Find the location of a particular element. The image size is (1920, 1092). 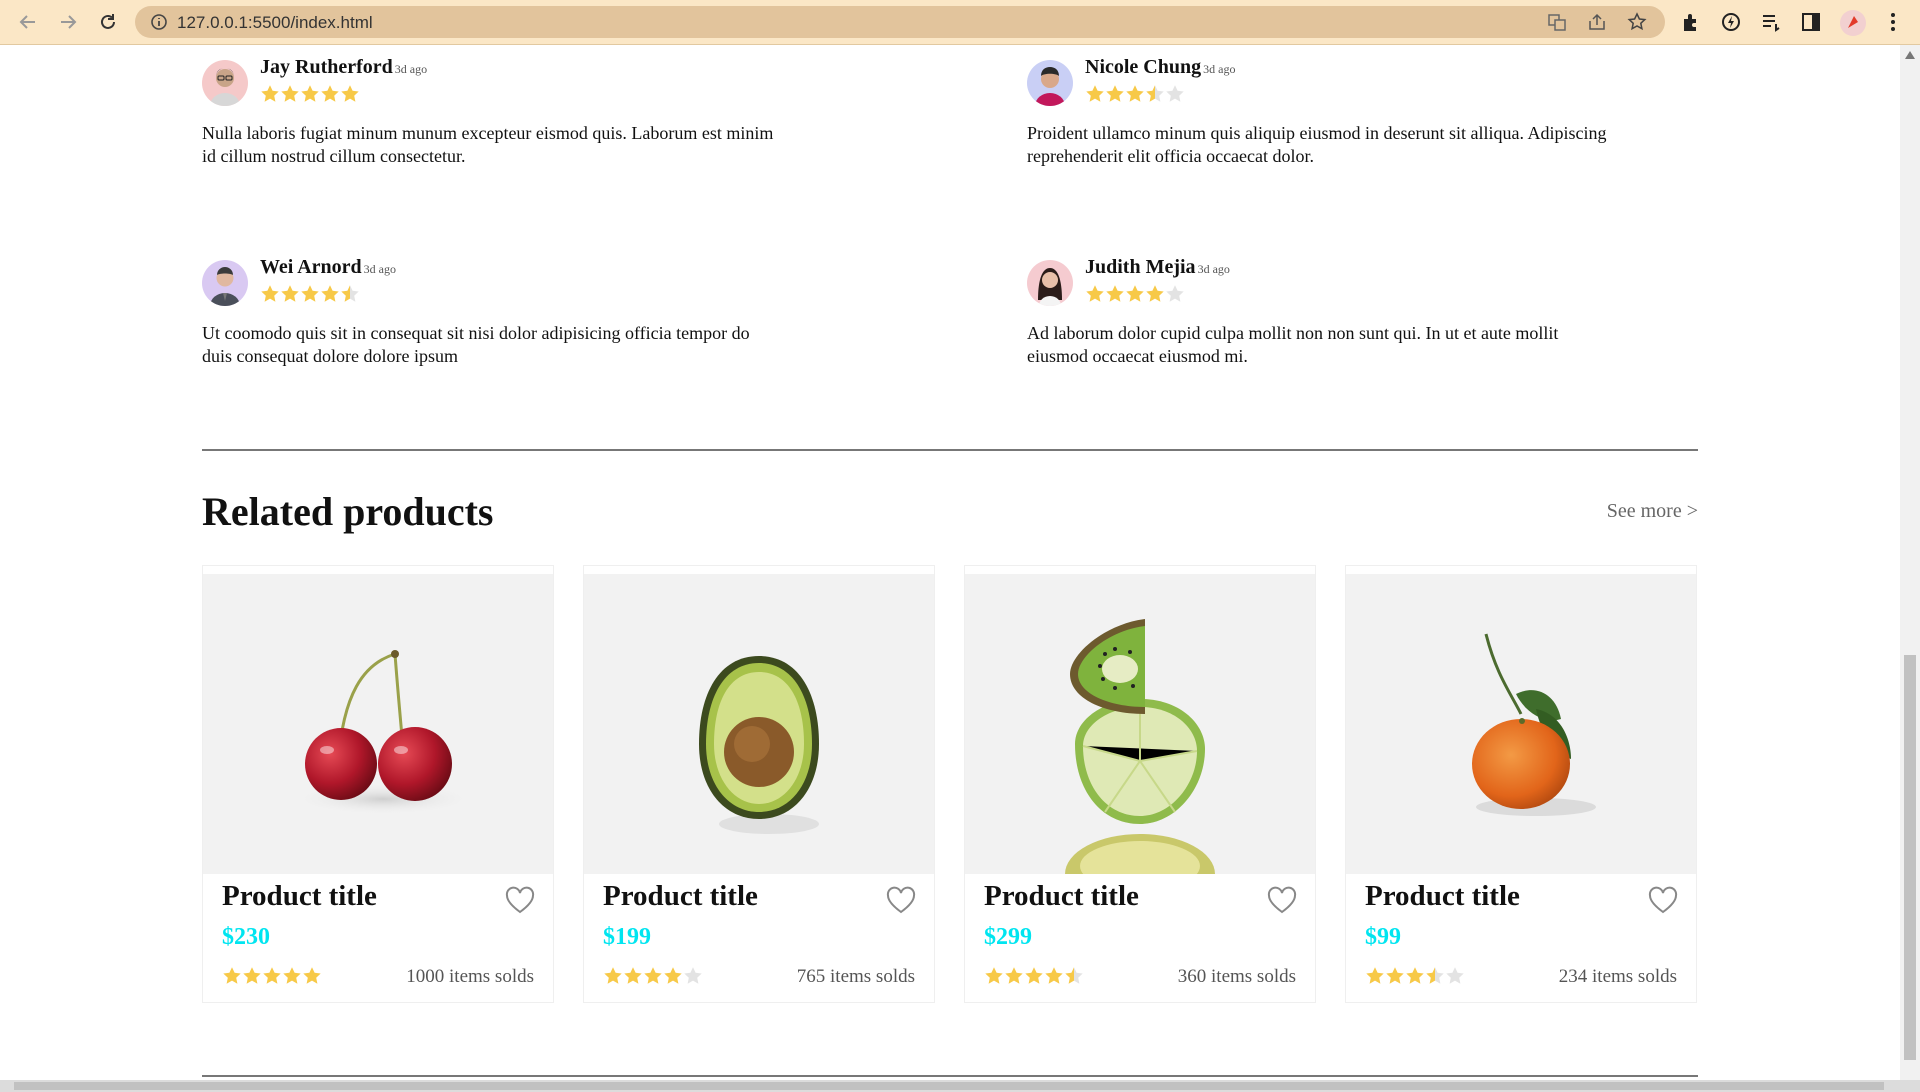

product-card: Product title $99 234 items solds is located at coordinates (1521, 784).